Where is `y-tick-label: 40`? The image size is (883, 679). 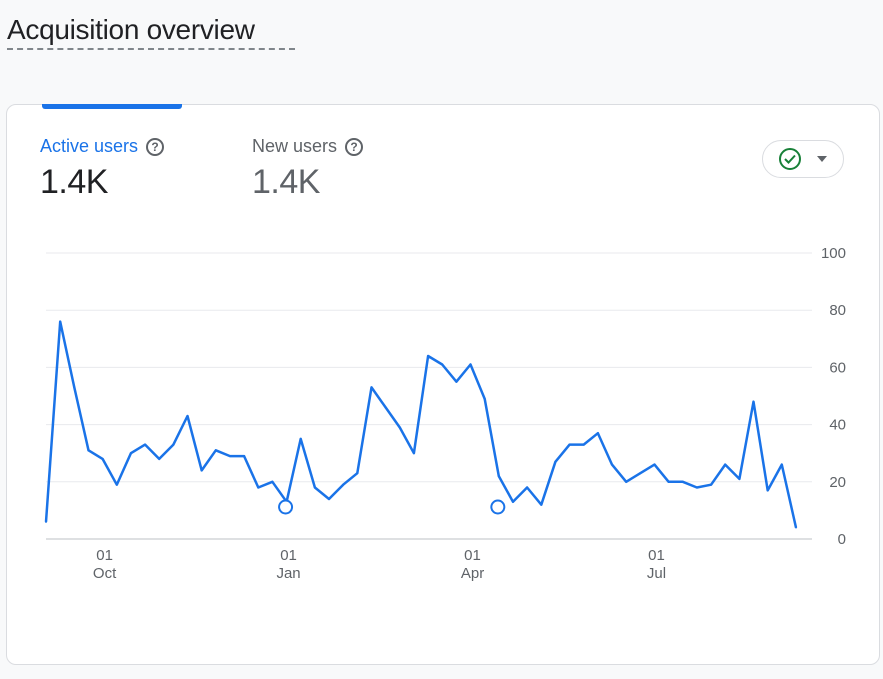 y-tick-label: 40 is located at coordinates (837, 425).